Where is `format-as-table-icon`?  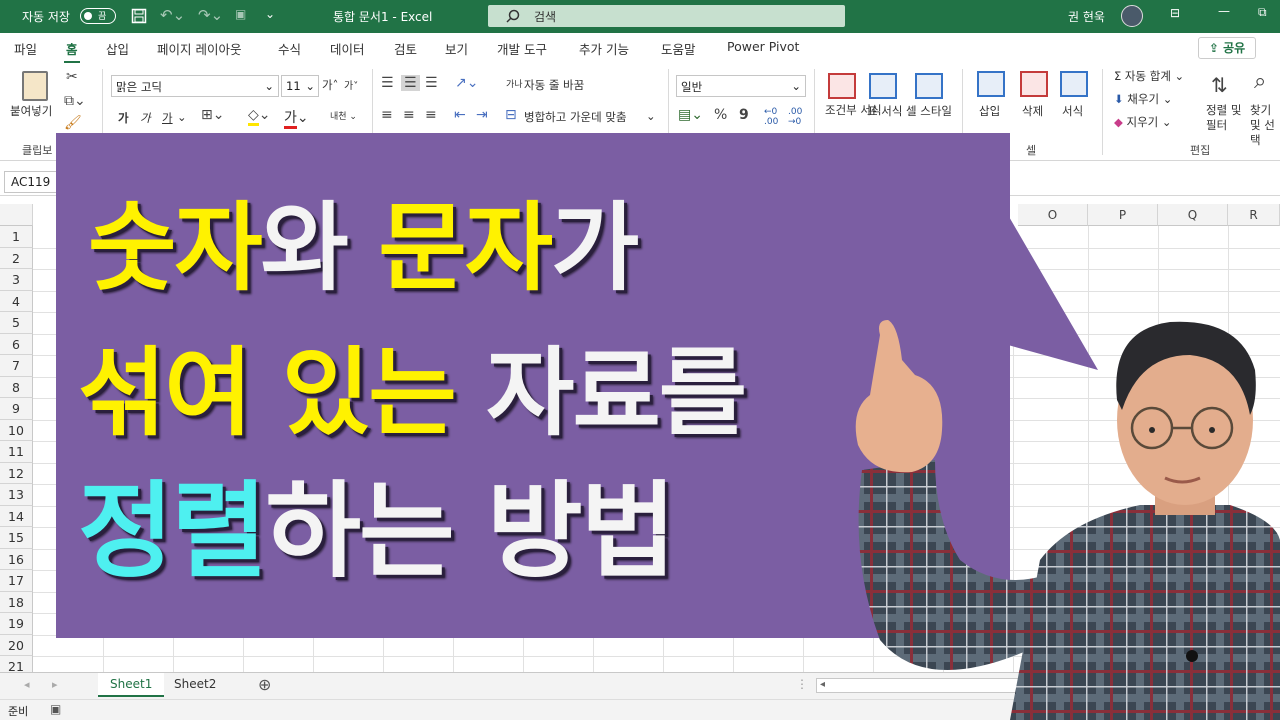
format-as-table-icon is located at coordinates (883, 86).